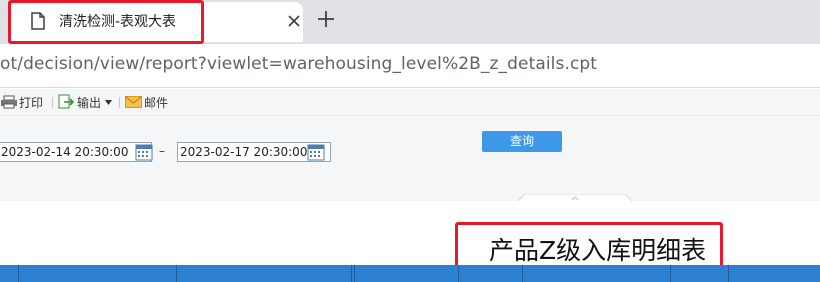 This screenshot has width=820, height=282. What do you see at coordinates (133, 102) in the screenshot?
I see `mail-icon` at bounding box center [133, 102].